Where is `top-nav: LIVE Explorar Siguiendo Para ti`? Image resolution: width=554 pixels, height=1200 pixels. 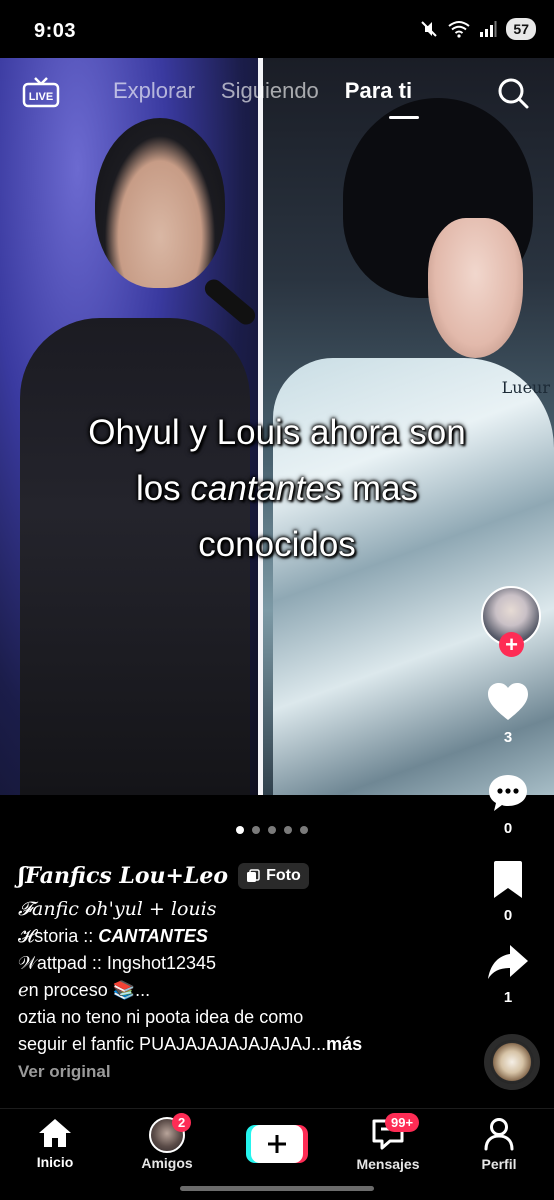
top-nav: LIVE Explorar Siguiendo Para ti is located at coordinates (277, 92).